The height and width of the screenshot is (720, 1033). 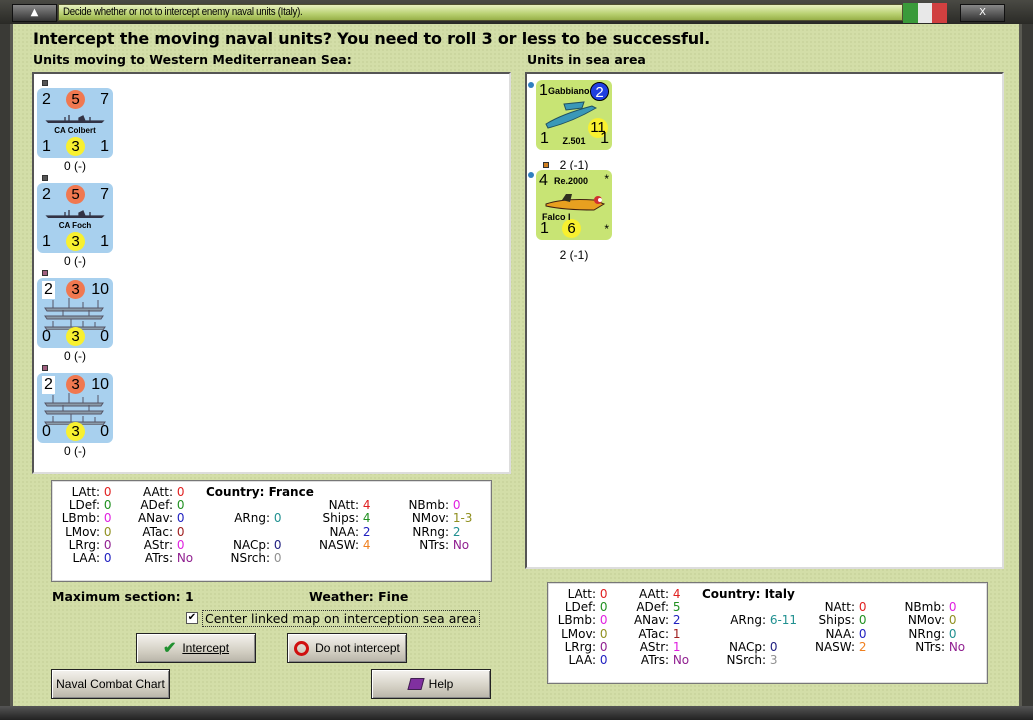 I want to click on stat-nsrch: NSrch: 3, so click(x=736, y=660).